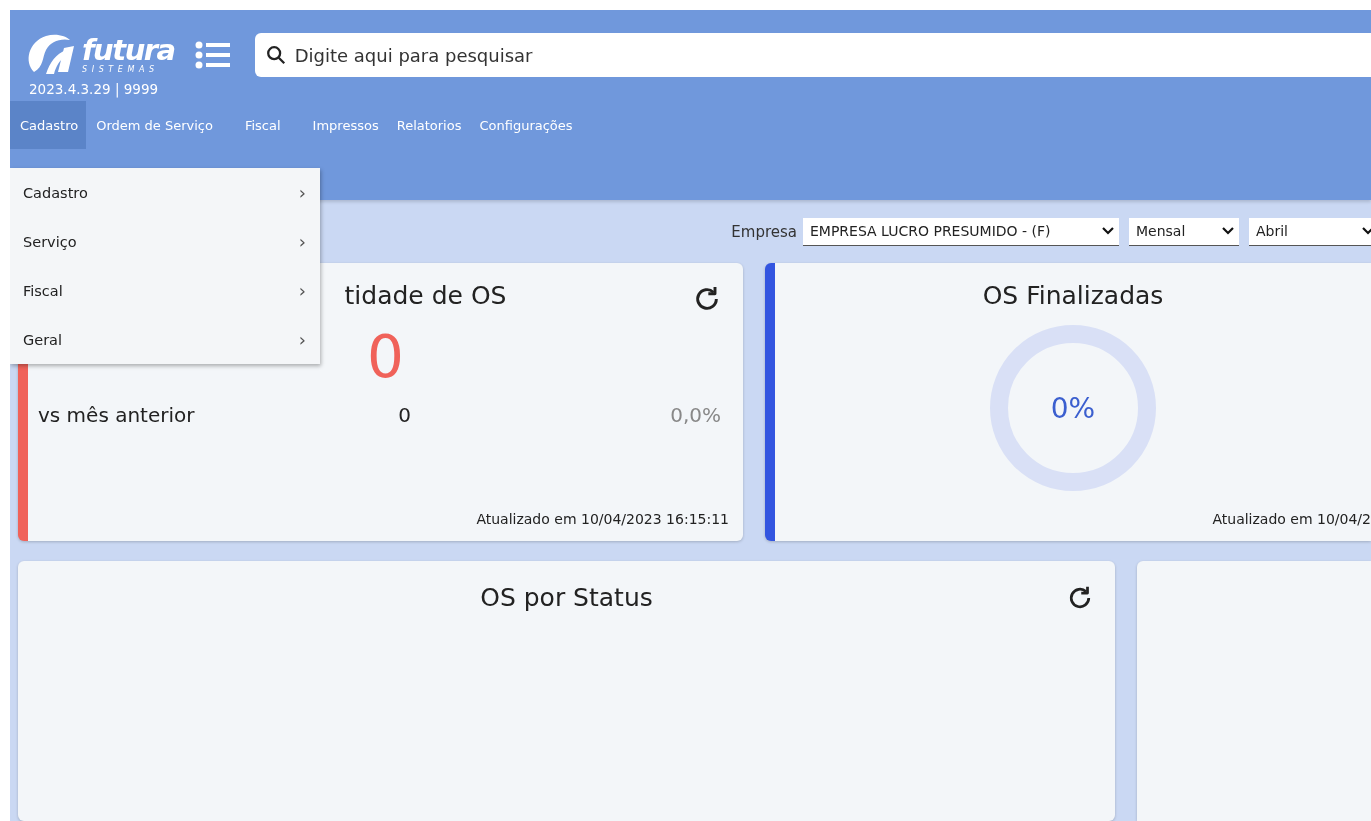 This screenshot has height=821, width=1371. Describe the element at coordinates (1310, 231) in the screenshot. I see `filter-select: Abril` at that location.